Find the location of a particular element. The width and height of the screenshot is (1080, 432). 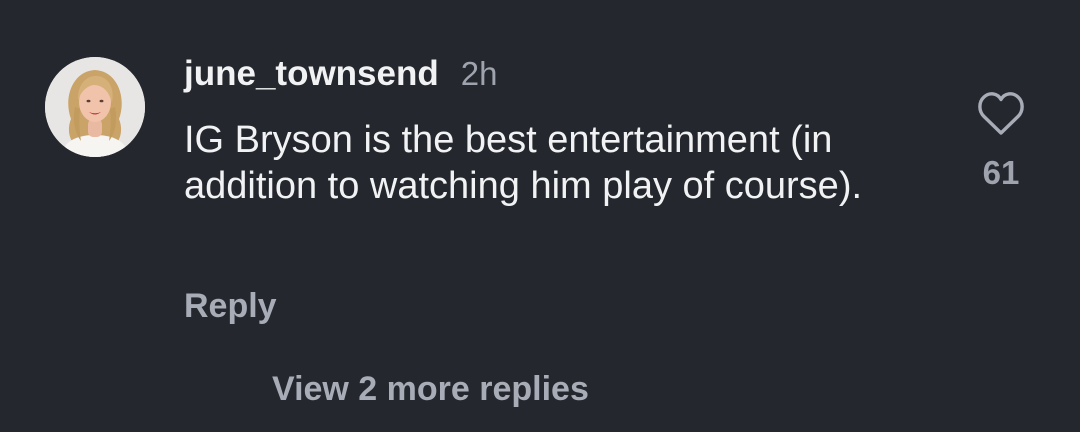

reply-button: Reply is located at coordinates (230, 306).